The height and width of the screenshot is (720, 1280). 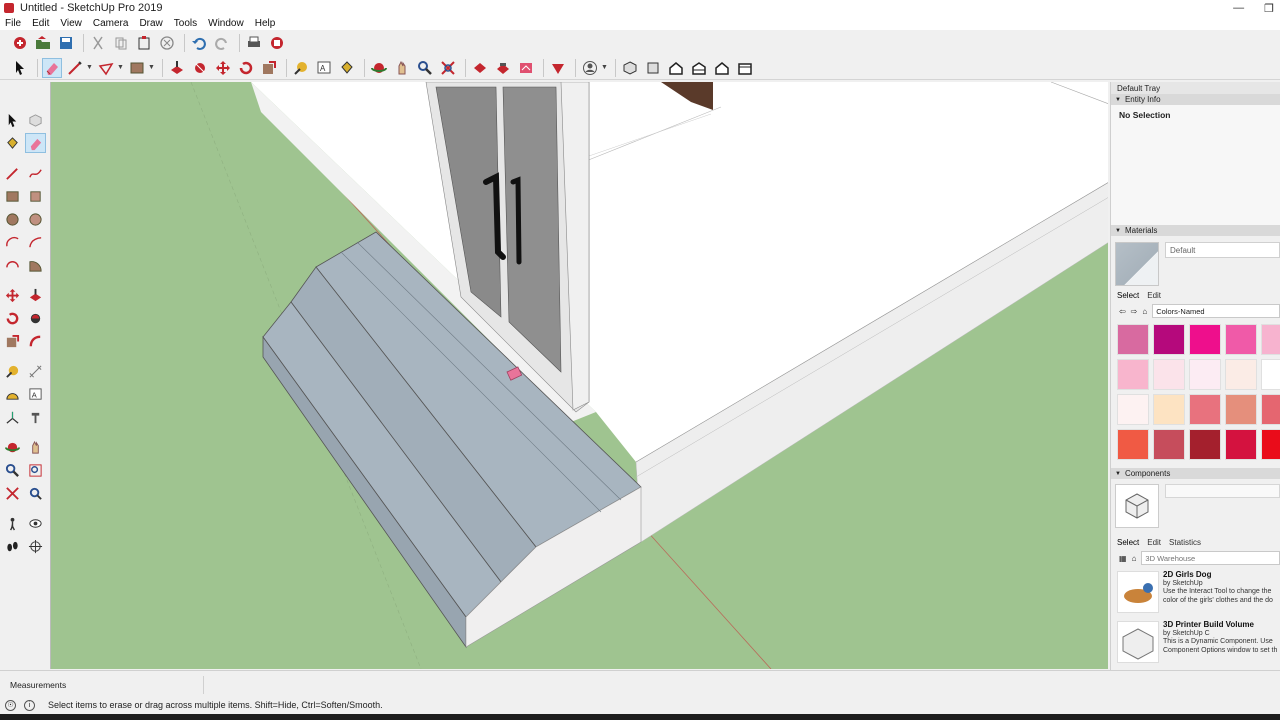 I want to click on save-button, so click(x=66, y=43).